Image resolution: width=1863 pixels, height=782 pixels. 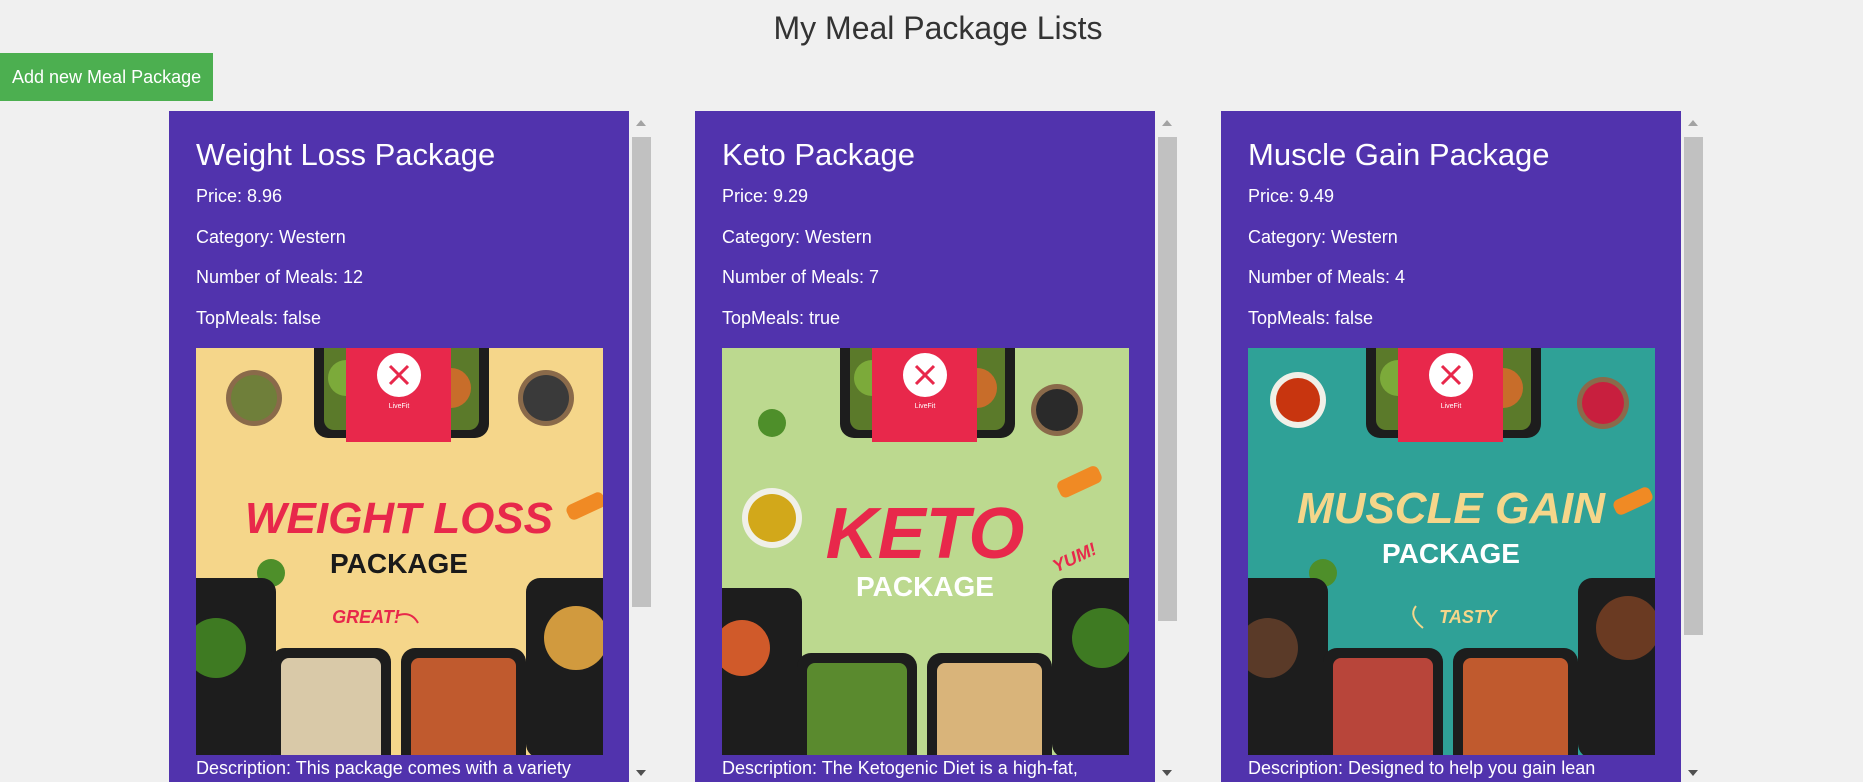 I want to click on weight-loss-package-image: LiveFit WEIGHT LOSS PACKAGE GREAT!, so click(x=399, y=551).